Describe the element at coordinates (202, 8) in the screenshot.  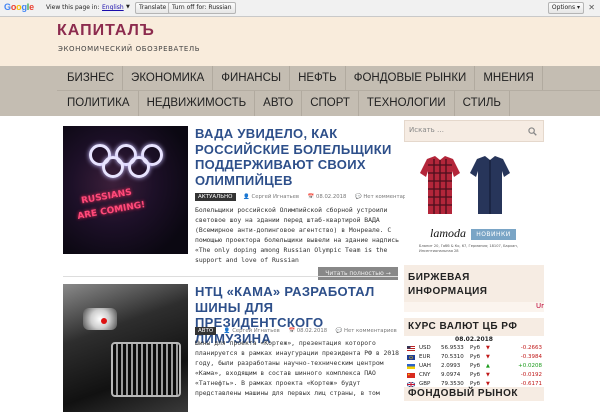
I see `turn-off-button: Turn off for: Russian` at that location.